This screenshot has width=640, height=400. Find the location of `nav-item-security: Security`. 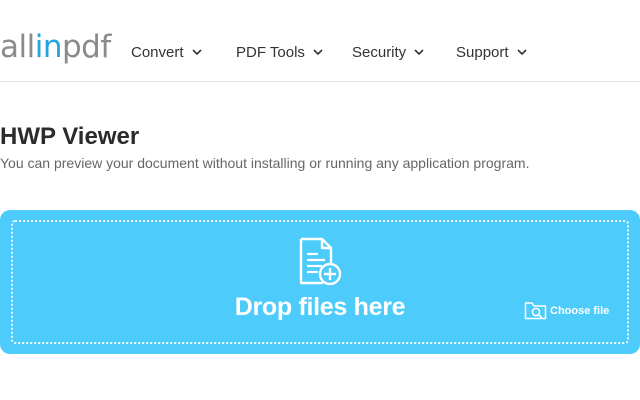

nav-item-security: Security is located at coordinates (388, 53).